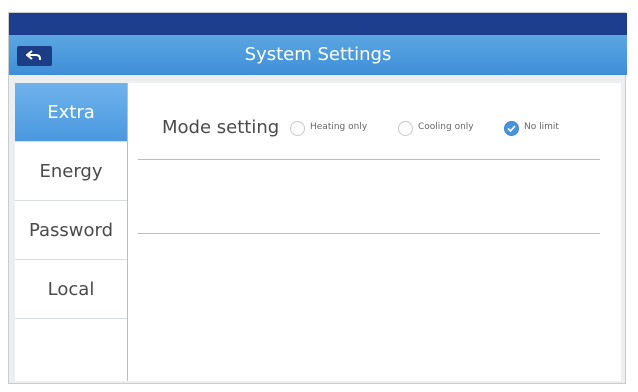  I want to click on sidebar-item-password: Password, so click(71, 230).